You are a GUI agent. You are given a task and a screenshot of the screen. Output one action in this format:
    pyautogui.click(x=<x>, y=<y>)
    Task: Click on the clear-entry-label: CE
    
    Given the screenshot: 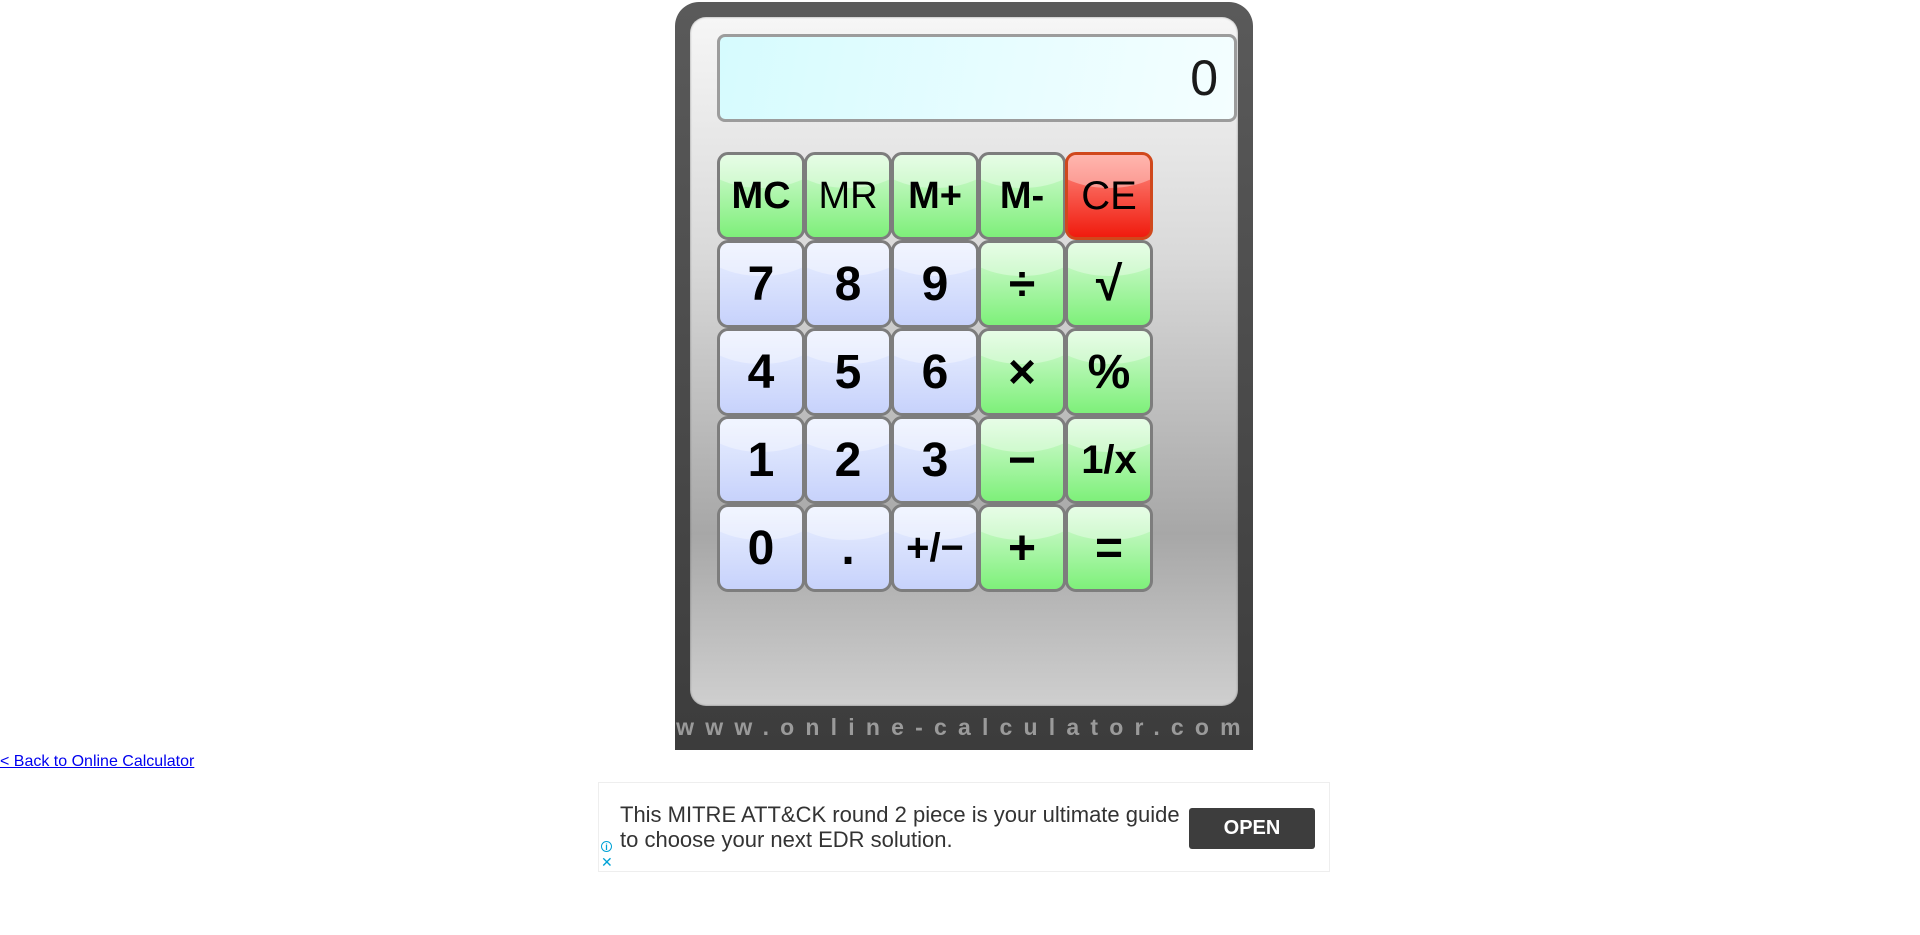 What is the action you would take?
    pyautogui.click(x=1109, y=195)
    